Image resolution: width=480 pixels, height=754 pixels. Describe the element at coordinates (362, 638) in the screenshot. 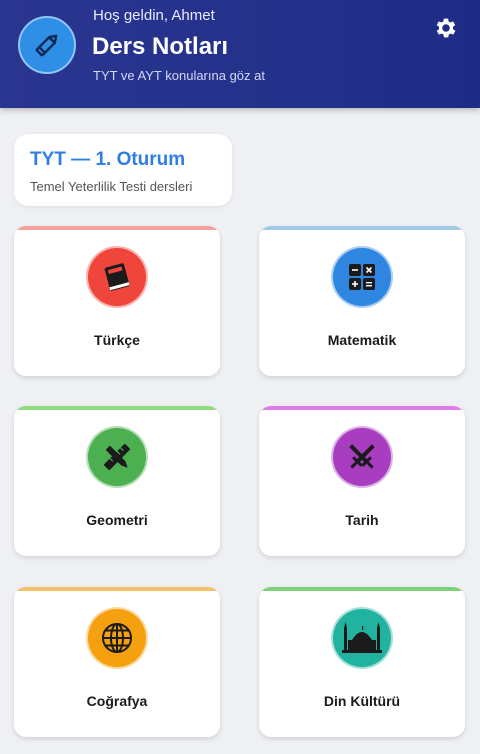

I see `mosque-icon` at that location.